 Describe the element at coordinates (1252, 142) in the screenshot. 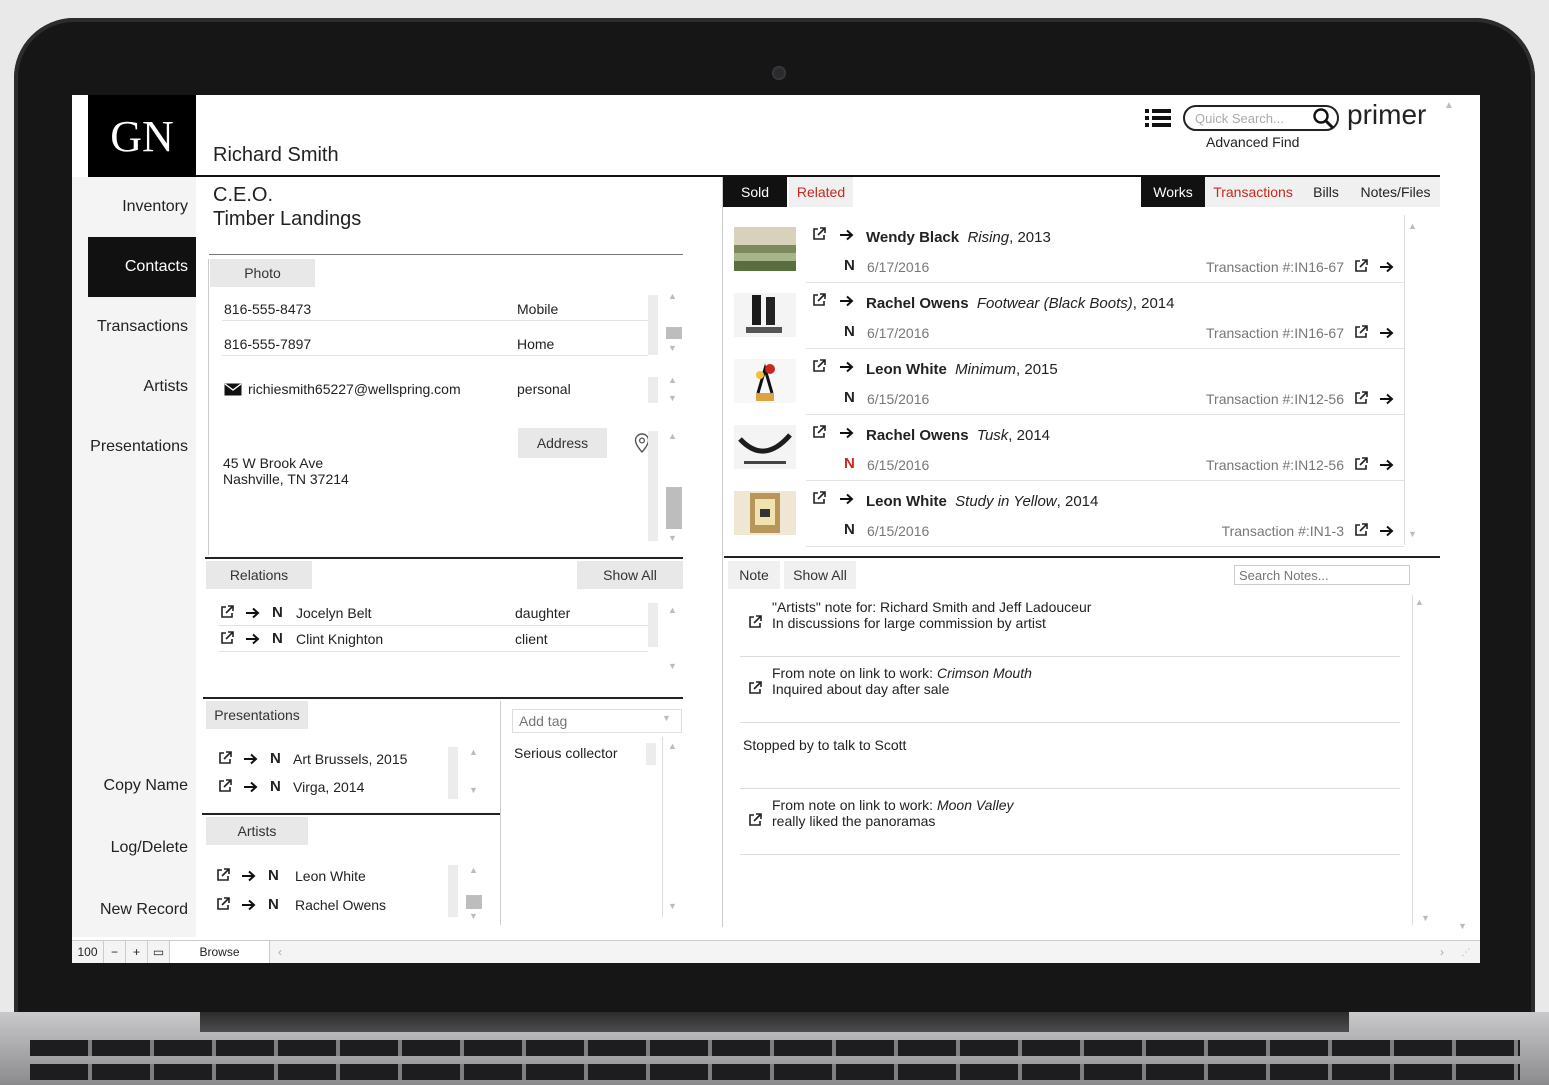

I see `advanced-find-link: Advanced Find` at that location.